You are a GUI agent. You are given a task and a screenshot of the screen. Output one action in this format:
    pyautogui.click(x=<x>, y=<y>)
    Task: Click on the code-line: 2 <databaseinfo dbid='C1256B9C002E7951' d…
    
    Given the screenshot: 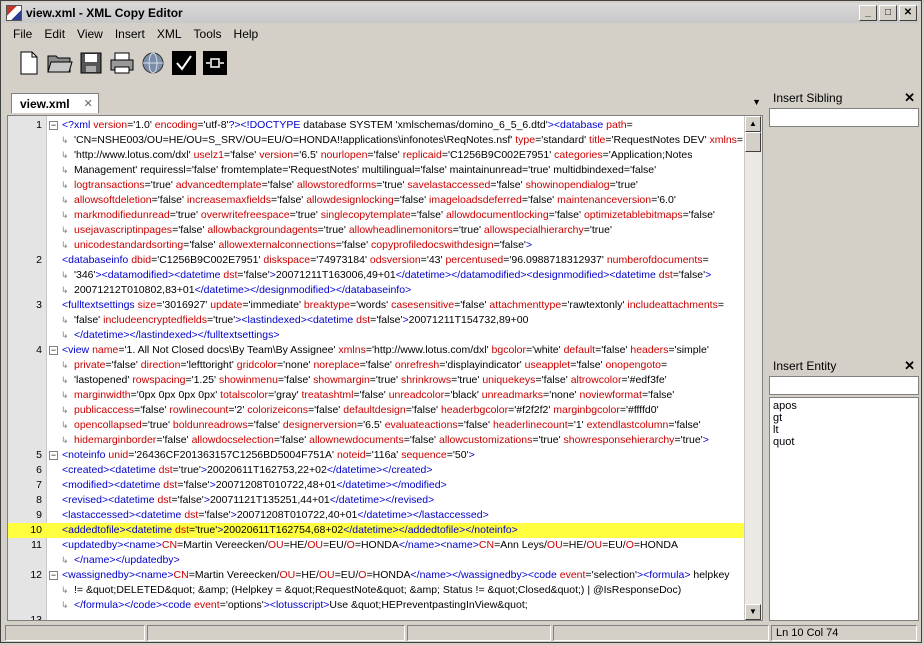 What is the action you would take?
    pyautogui.click(x=377, y=260)
    